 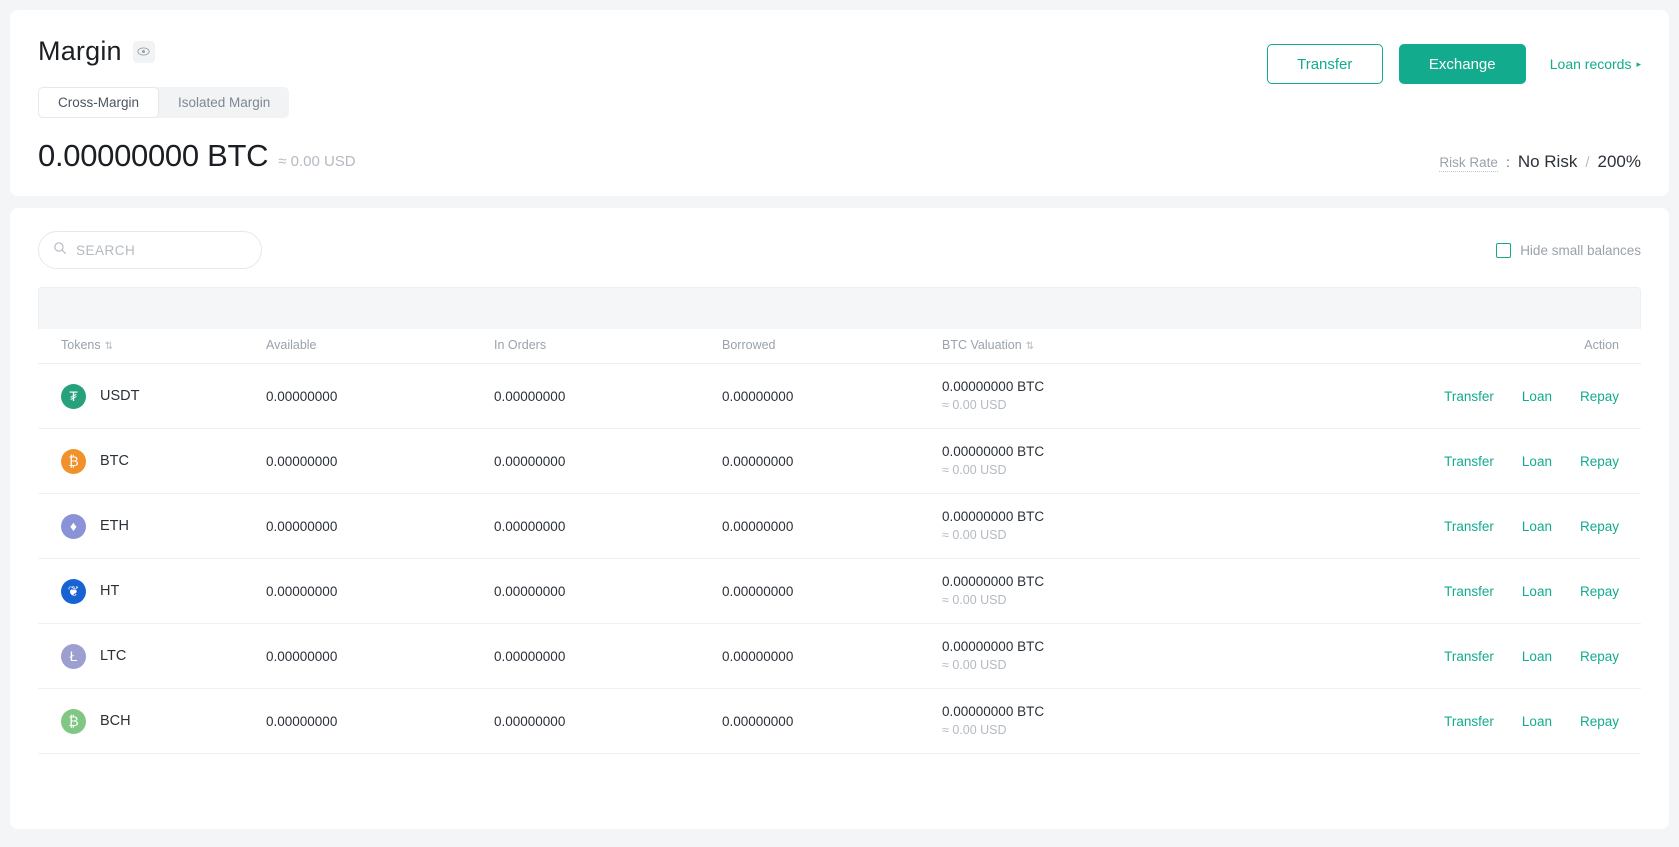 I want to click on margin-mode-tabs: Cross-Margin Isolated Margin, so click(x=164, y=102).